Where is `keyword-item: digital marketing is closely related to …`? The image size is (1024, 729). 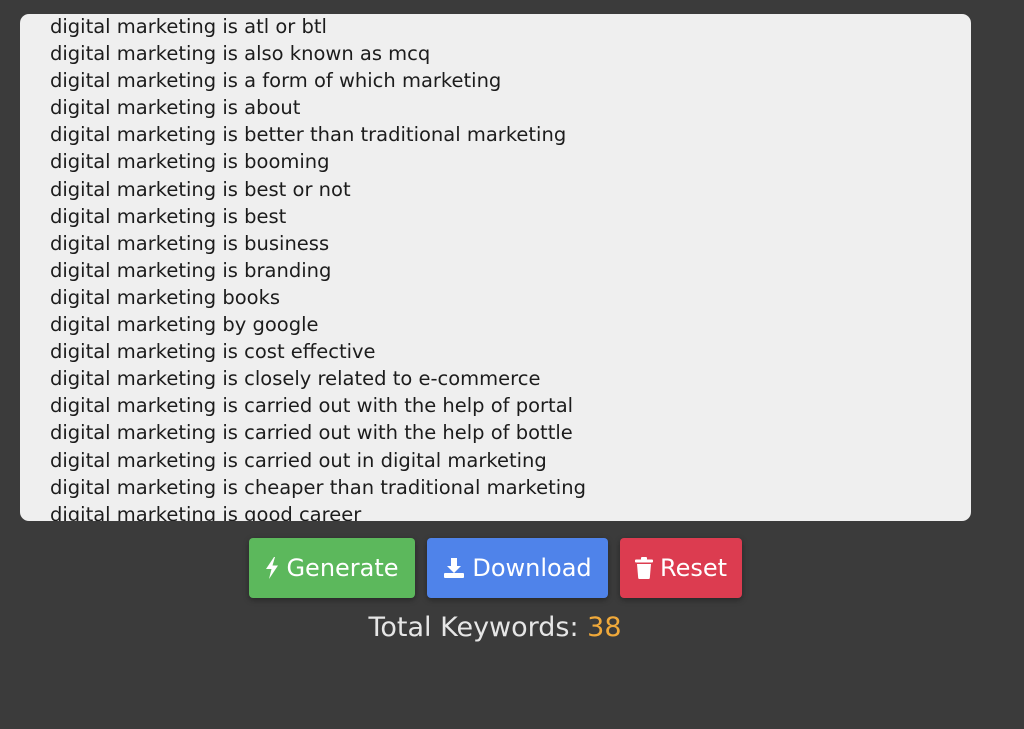
keyword-item: digital marketing is closely related to … is located at coordinates (295, 379).